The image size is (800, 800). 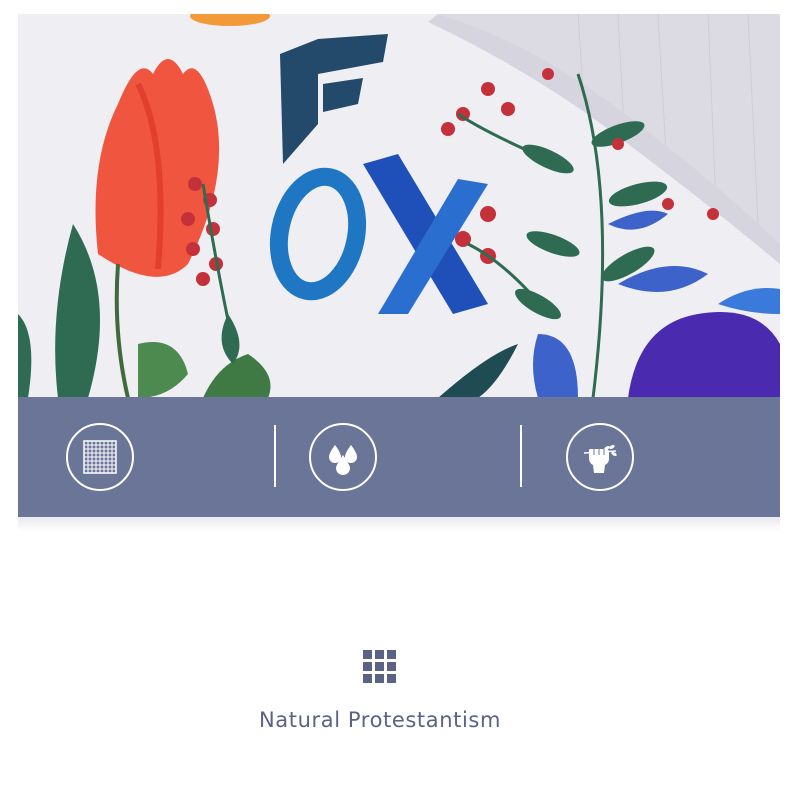 What do you see at coordinates (380, 667) in the screenshot?
I see `grid-icon` at bounding box center [380, 667].